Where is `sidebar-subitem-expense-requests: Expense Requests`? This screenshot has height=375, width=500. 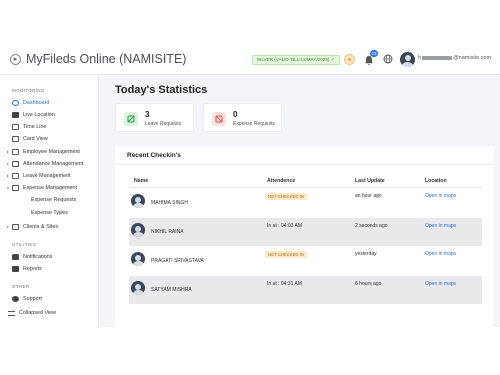
sidebar-subitem-expense-requests: Expense Requests is located at coordinates (53, 200).